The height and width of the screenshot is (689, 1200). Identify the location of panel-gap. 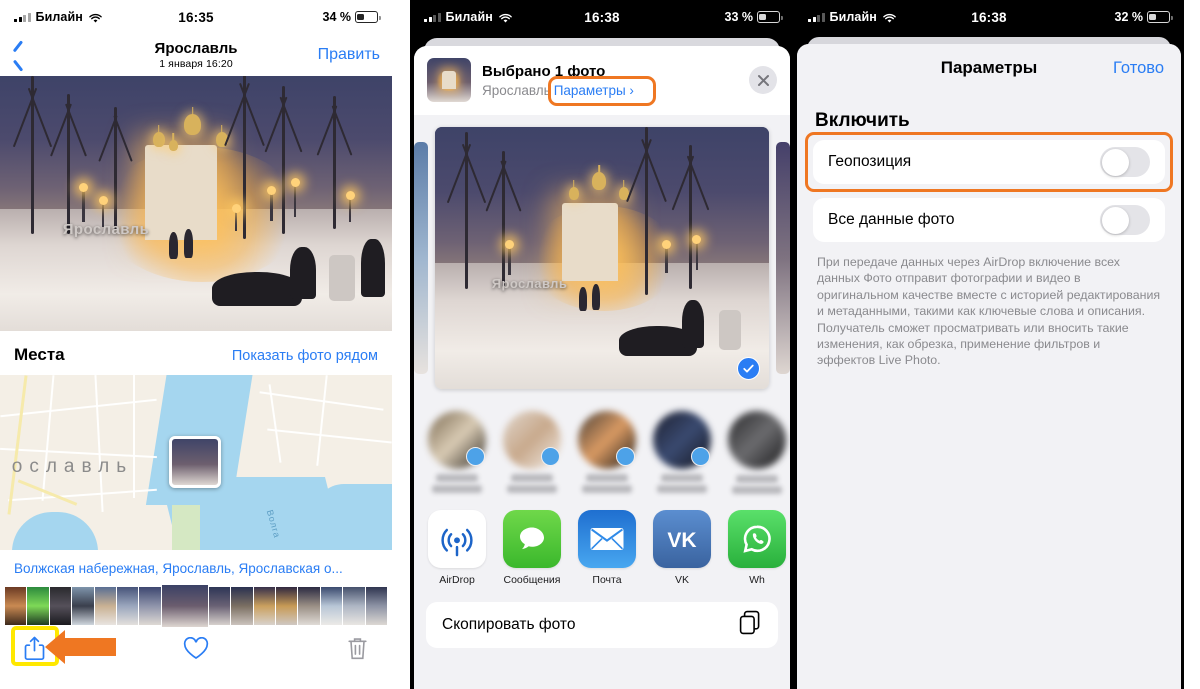
(401, 344).